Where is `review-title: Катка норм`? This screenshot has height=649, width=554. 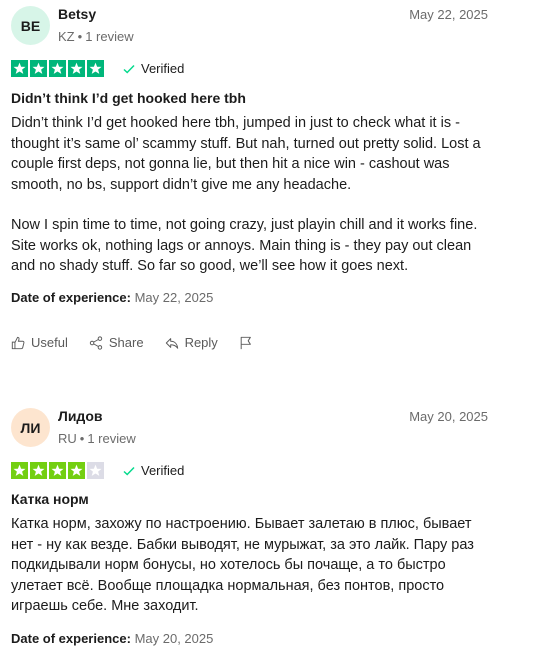 review-title: Катка норм is located at coordinates (50, 499).